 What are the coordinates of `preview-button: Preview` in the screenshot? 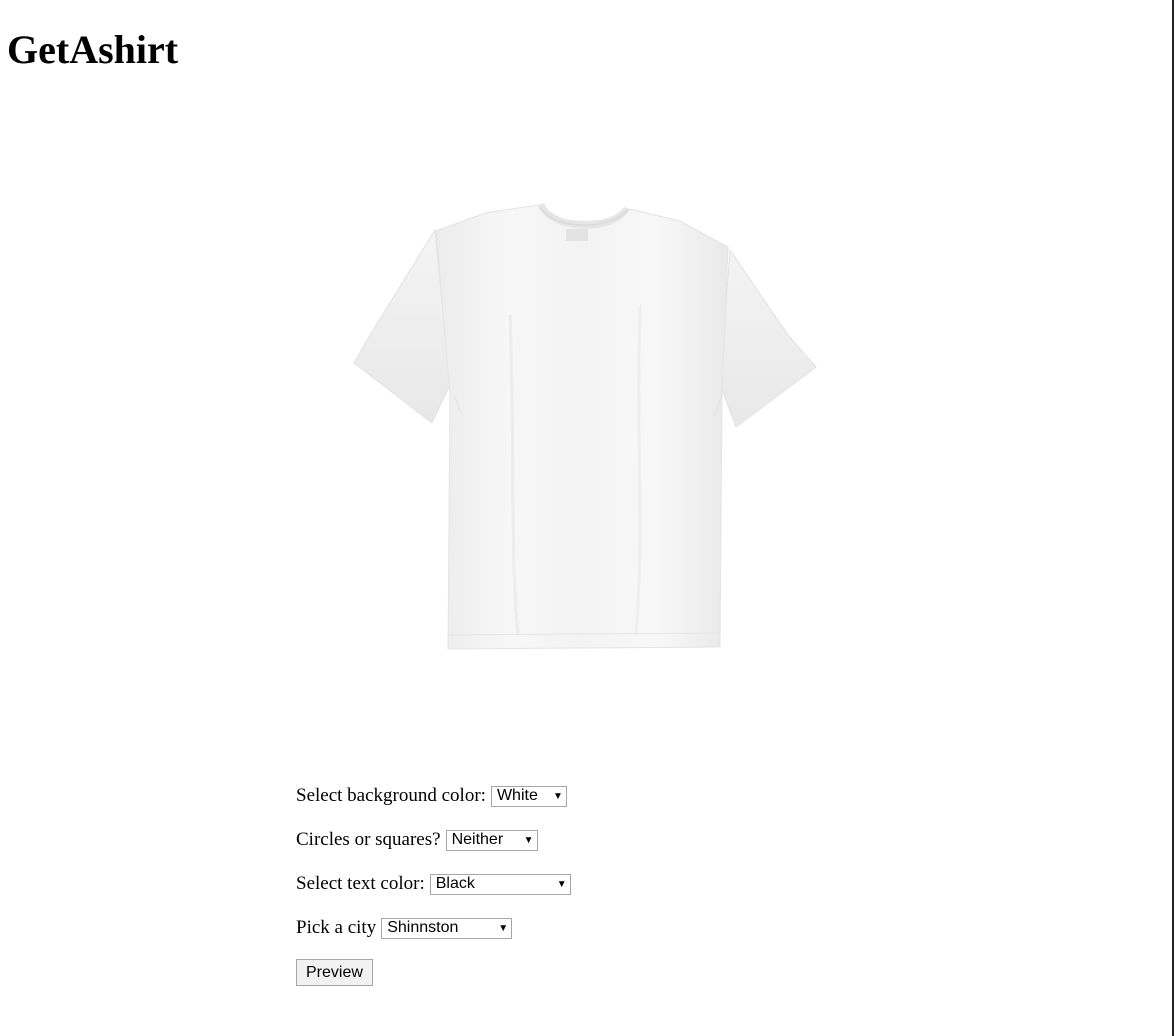 It's located at (334, 972).